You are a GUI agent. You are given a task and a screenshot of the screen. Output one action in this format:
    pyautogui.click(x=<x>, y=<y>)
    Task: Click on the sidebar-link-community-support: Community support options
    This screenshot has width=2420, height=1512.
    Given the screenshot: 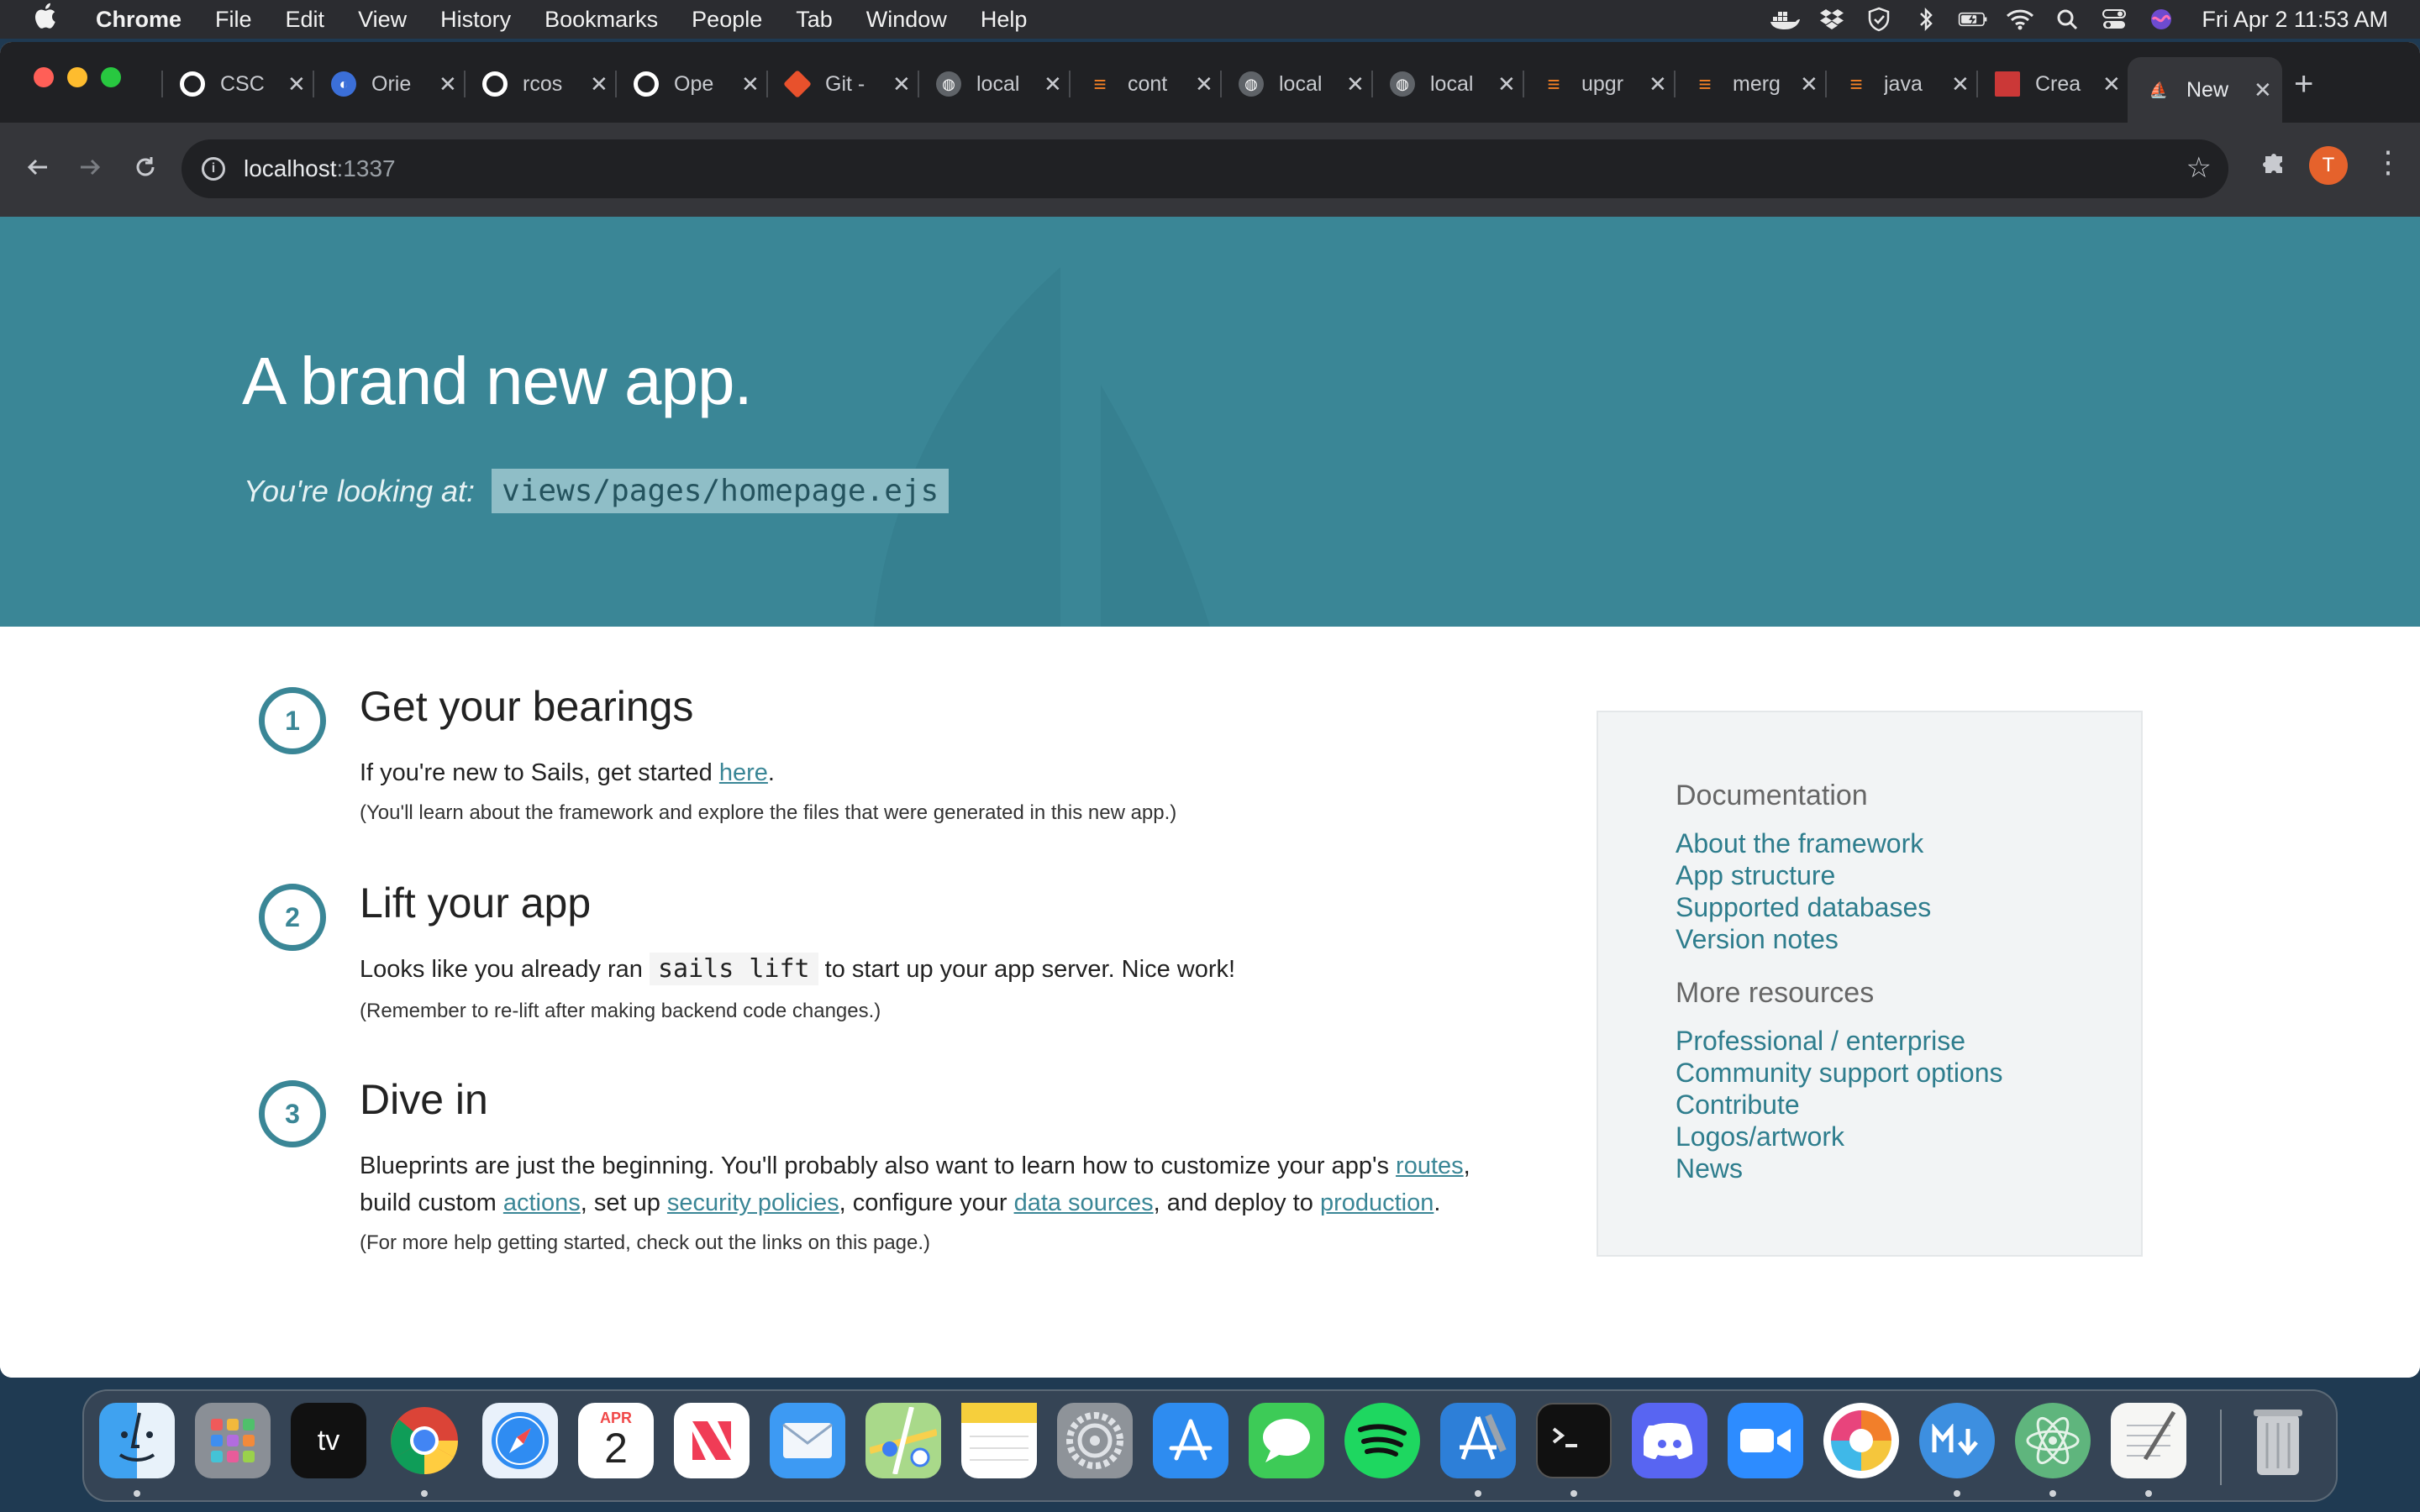 What is the action you would take?
    pyautogui.click(x=1909, y=1073)
    